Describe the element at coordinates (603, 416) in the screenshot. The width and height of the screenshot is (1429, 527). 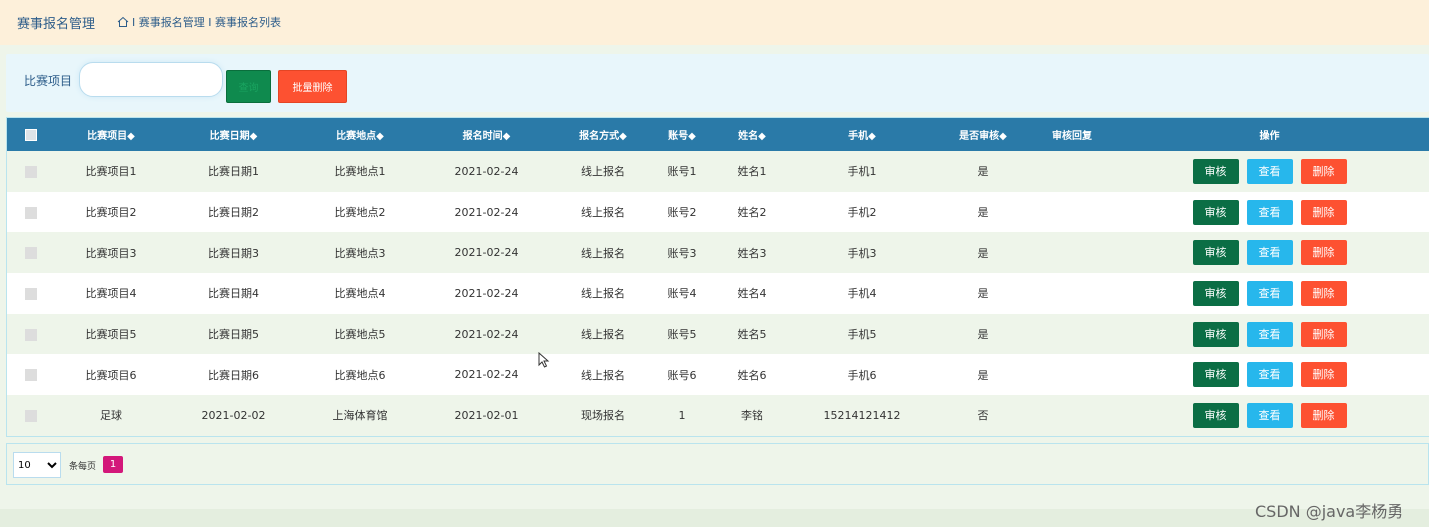
I see `table-cell: 现场报名` at that location.